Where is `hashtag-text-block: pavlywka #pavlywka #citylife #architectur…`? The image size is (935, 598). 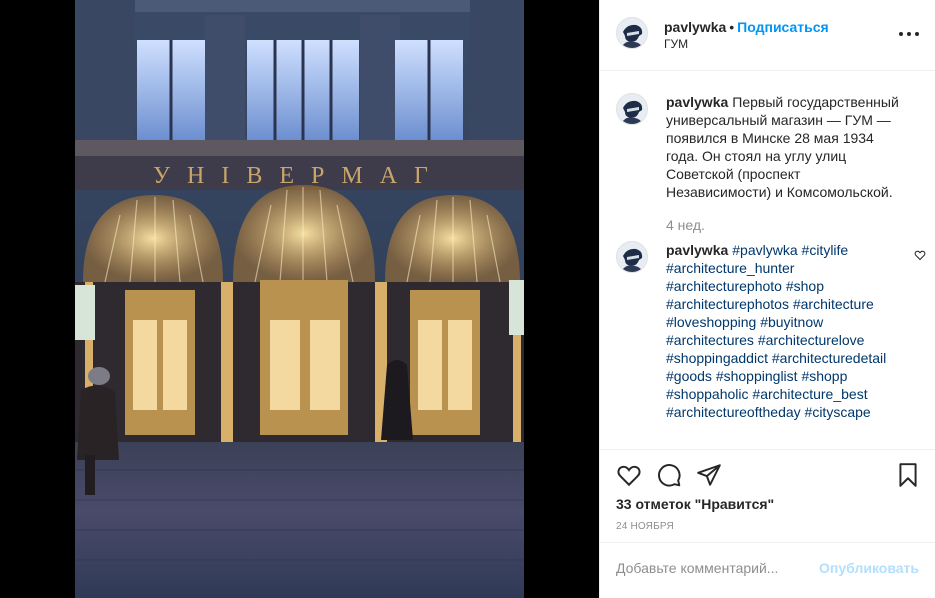
hashtag-text-block: pavlywka #pavlywka #citylife #architectur… is located at coordinates (786, 331).